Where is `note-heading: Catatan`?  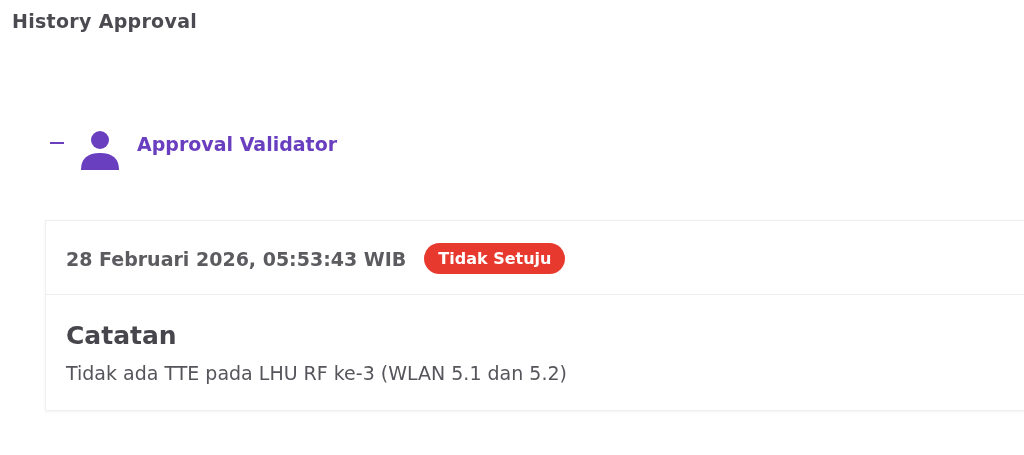 note-heading: Catatan is located at coordinates (122, 335).